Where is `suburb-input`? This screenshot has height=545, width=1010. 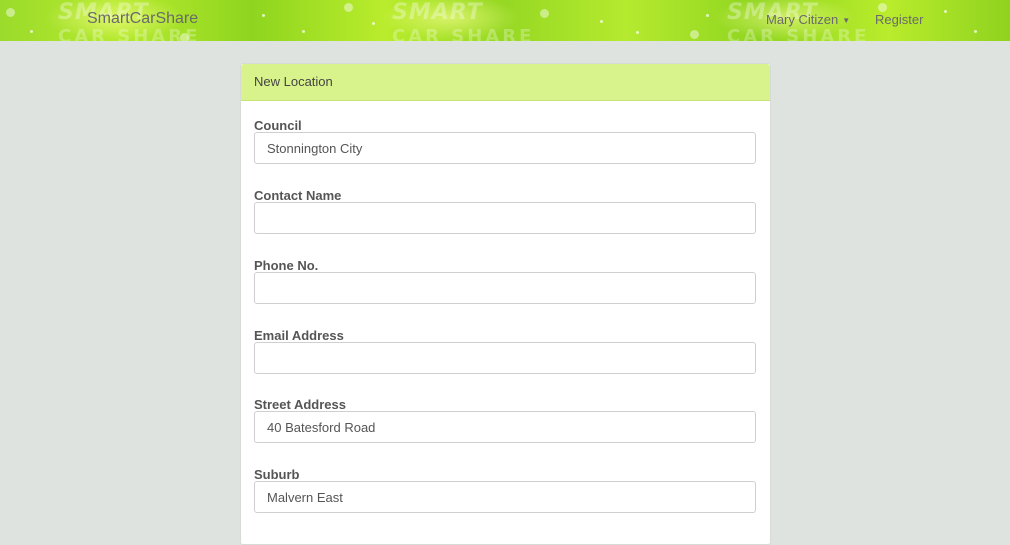 suburb-input is located at coordinates (505, 497).